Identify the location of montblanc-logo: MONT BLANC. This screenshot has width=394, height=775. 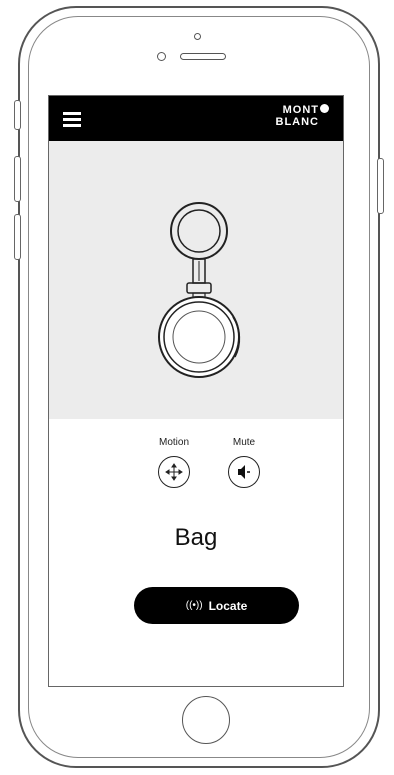
(297, 119).